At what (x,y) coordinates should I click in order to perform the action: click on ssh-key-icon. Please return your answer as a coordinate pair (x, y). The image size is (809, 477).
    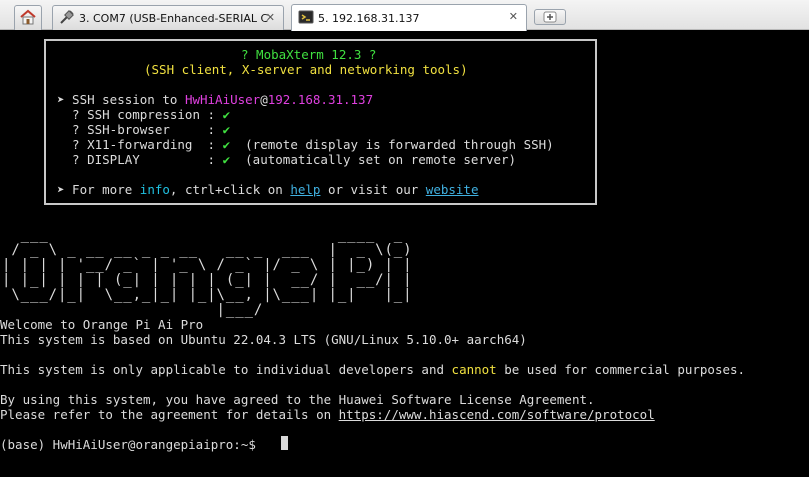
    Looking at the image, I should click on (306, 18).